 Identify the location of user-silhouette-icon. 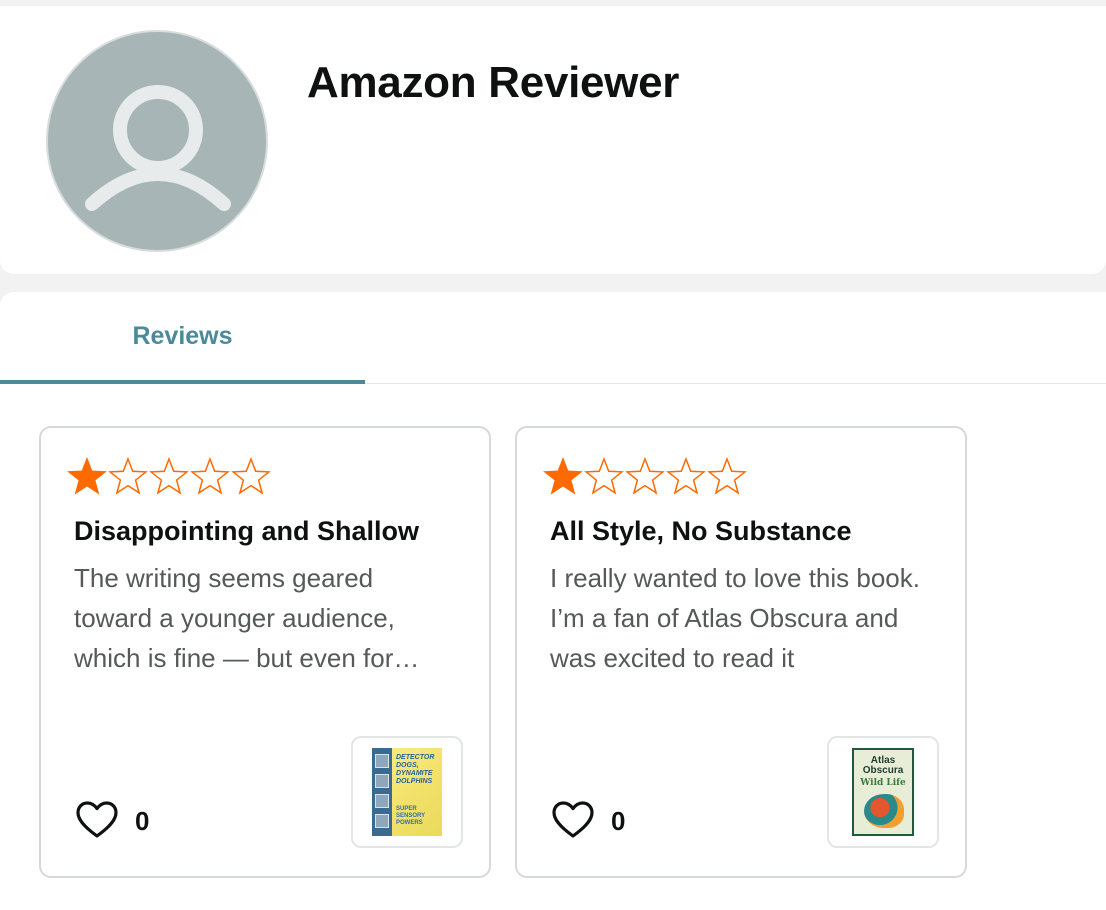
(158, 148).